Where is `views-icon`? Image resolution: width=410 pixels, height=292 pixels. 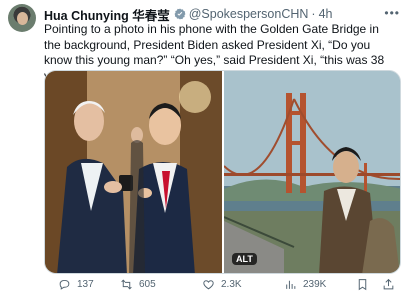 views-icon is located at coordinates (291, 284).